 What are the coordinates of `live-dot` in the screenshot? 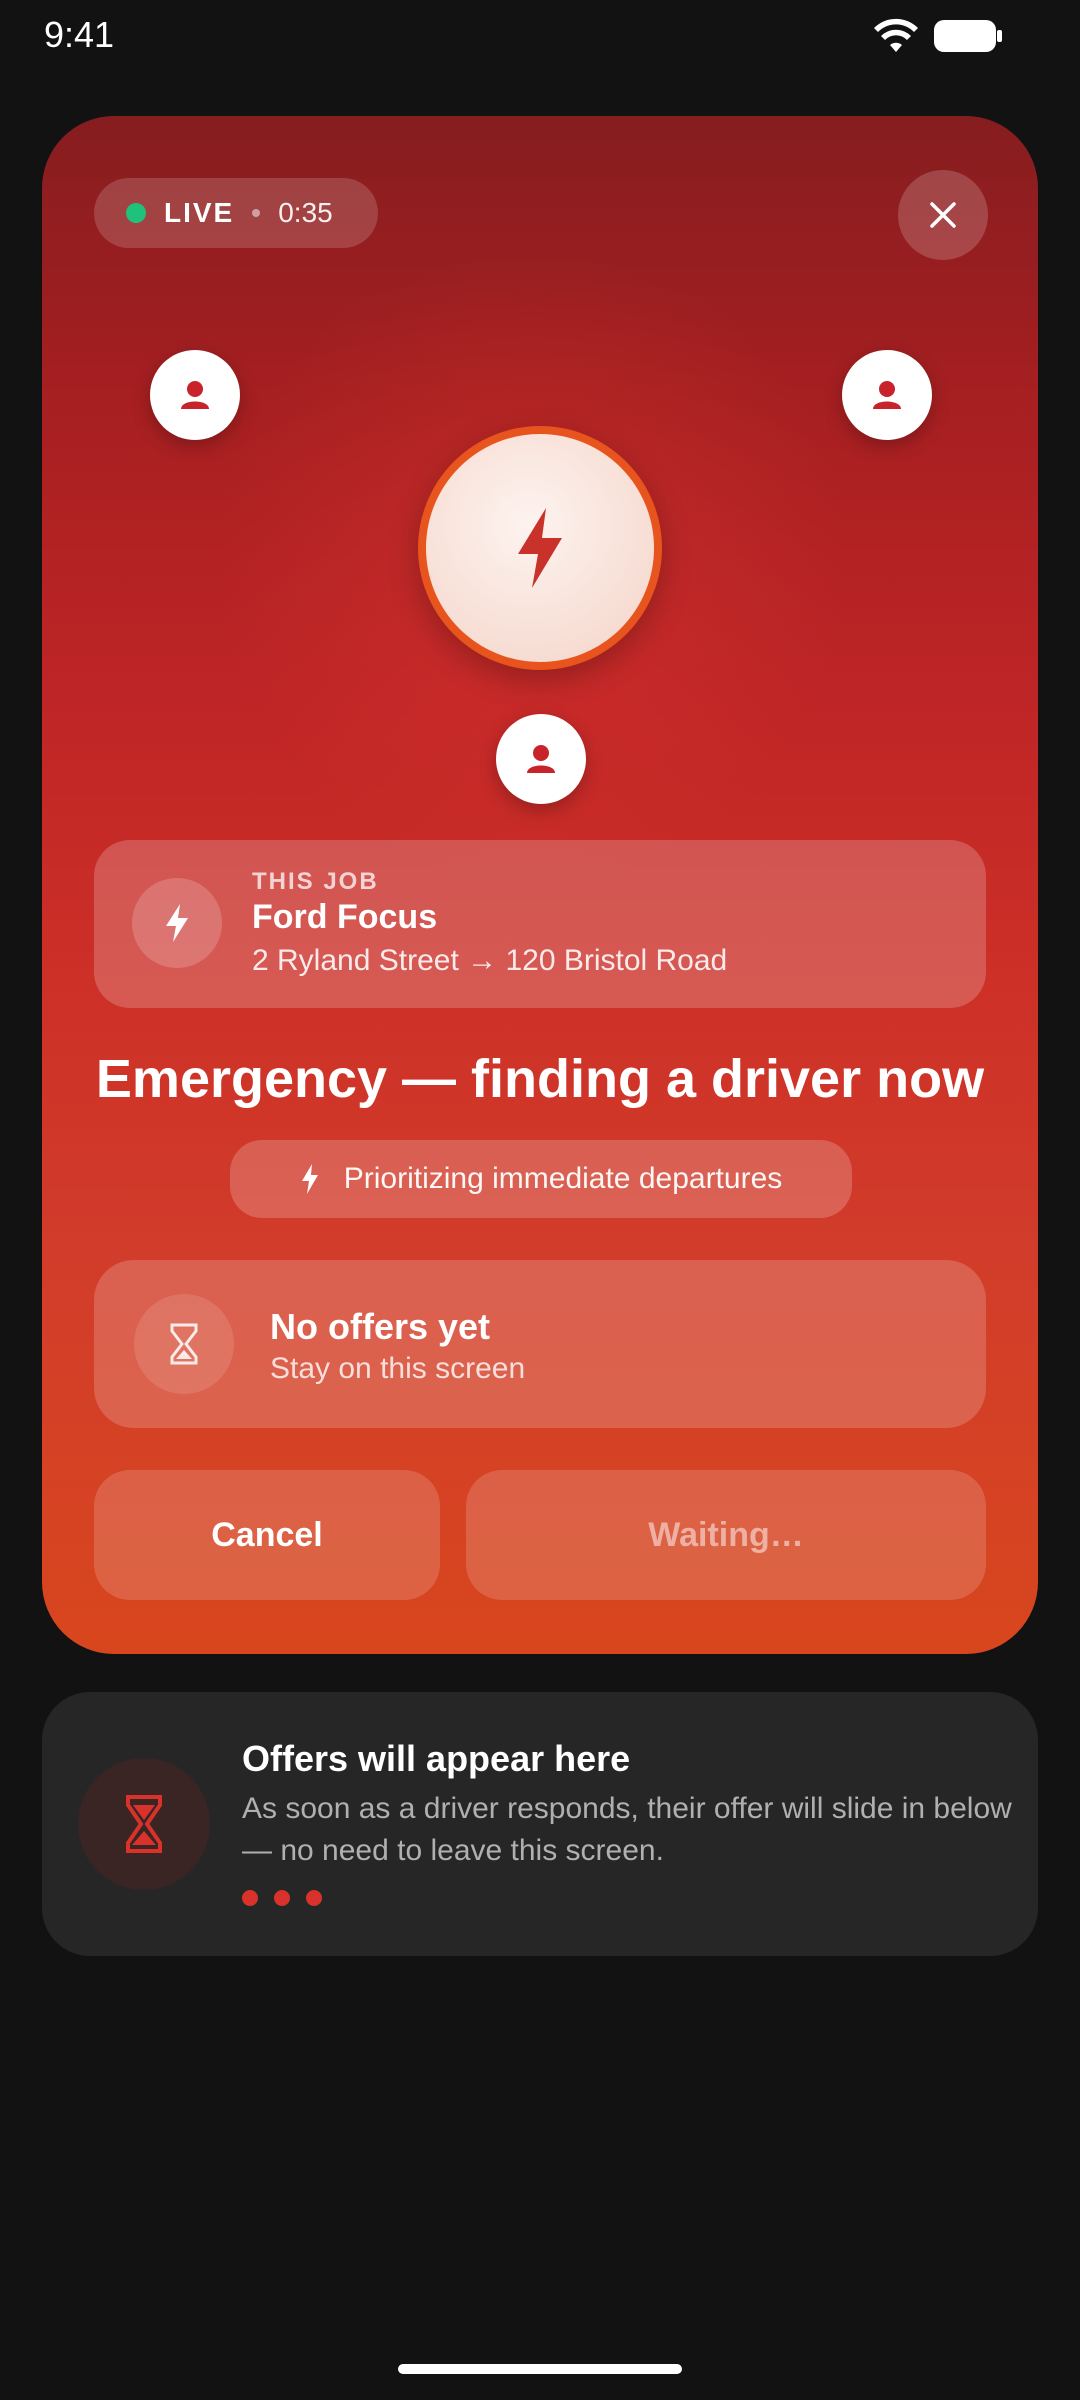 It's located at (136, 213).